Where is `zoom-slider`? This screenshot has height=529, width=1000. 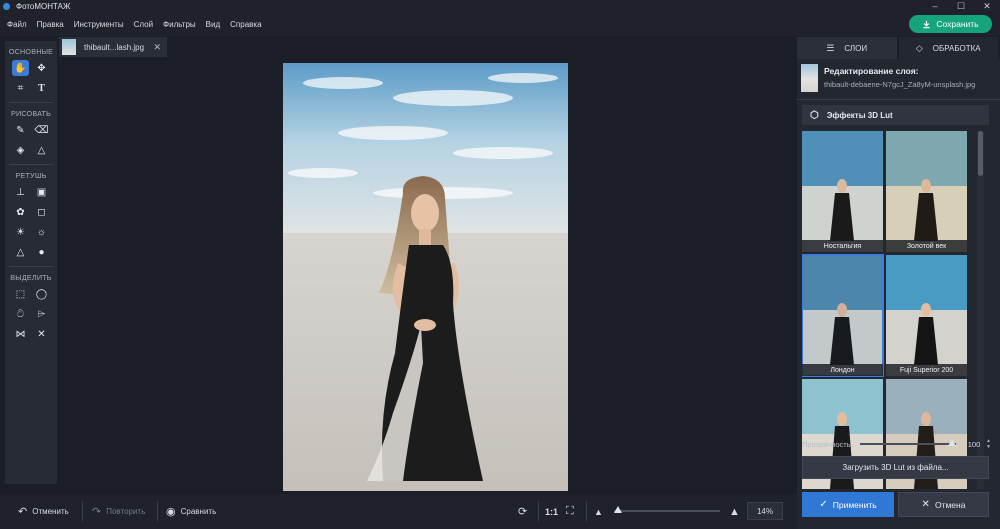
zoom-slider is located at coordinates (667, 509).